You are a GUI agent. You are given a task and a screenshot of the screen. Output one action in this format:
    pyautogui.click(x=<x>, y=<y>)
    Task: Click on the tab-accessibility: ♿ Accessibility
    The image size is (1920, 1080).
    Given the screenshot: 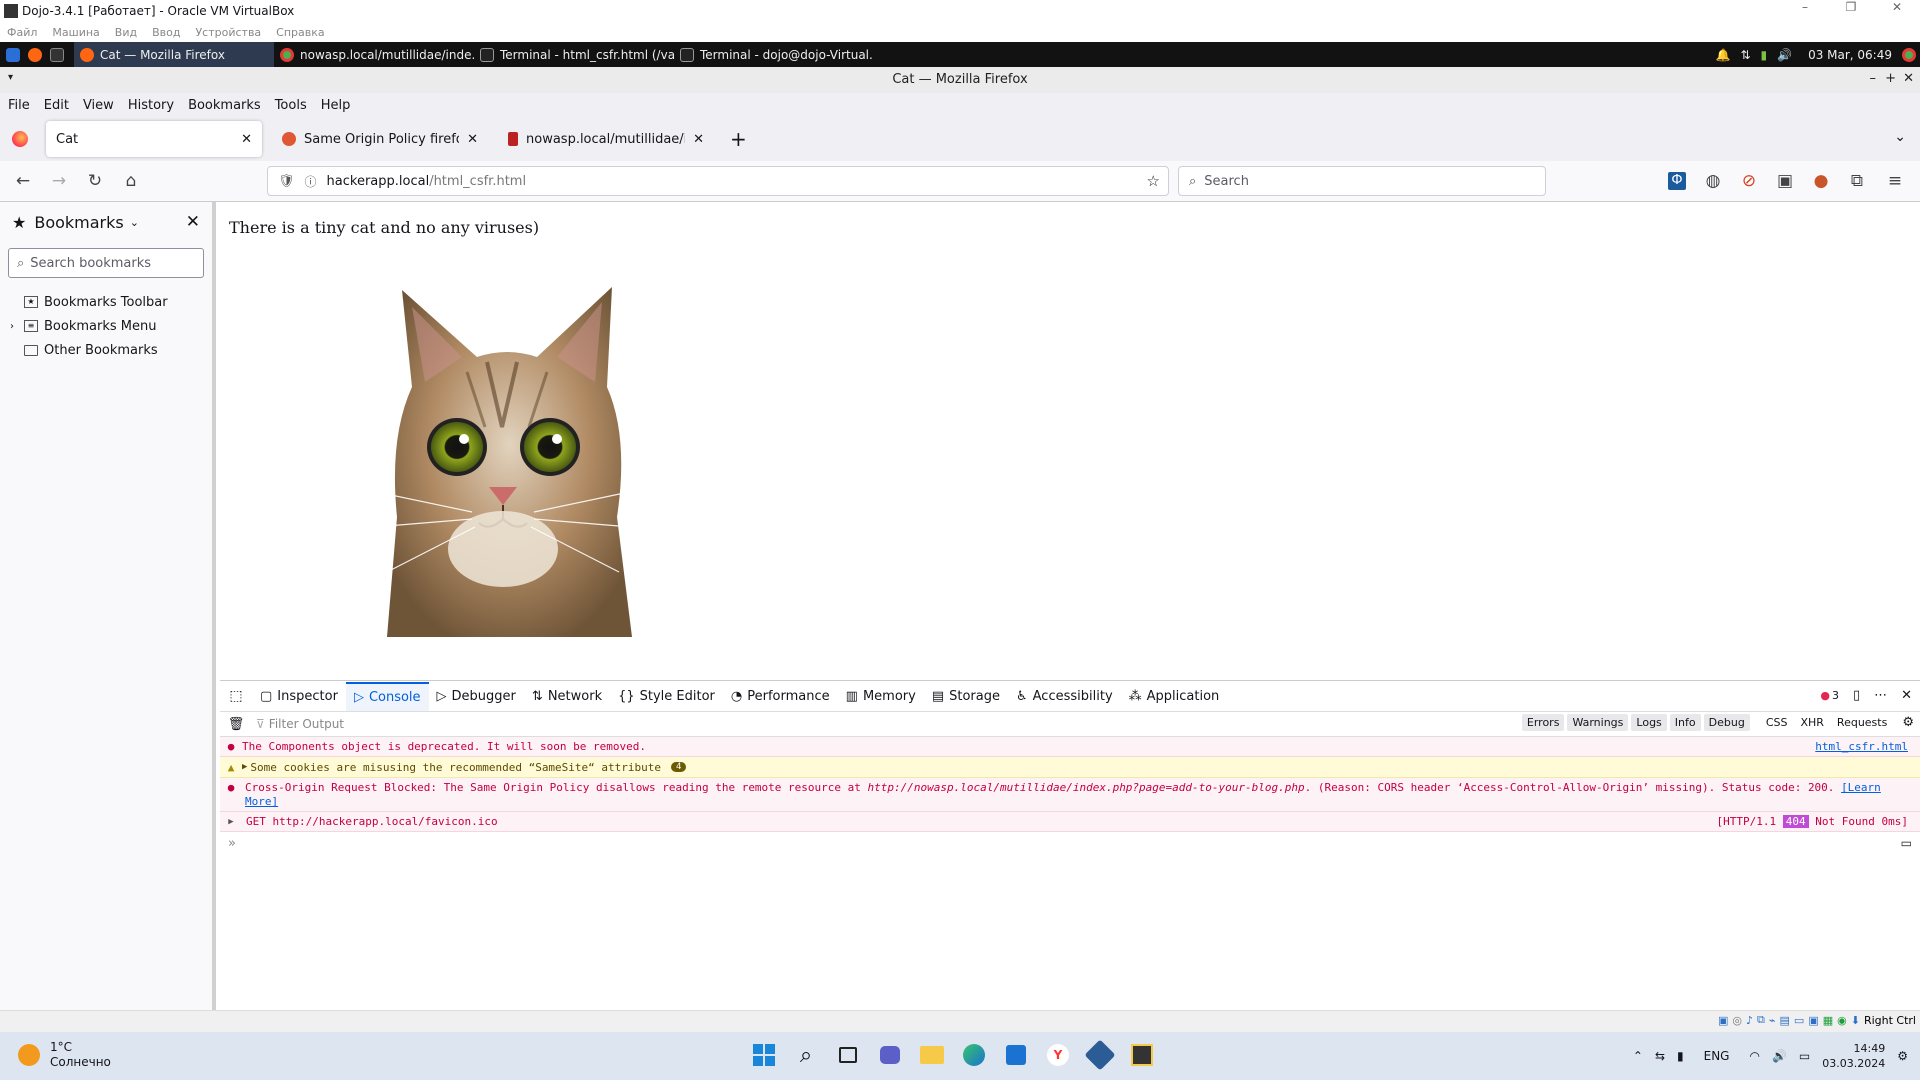 What is the action you would take?
    pyautogui.click(x=1064, y=696)
    